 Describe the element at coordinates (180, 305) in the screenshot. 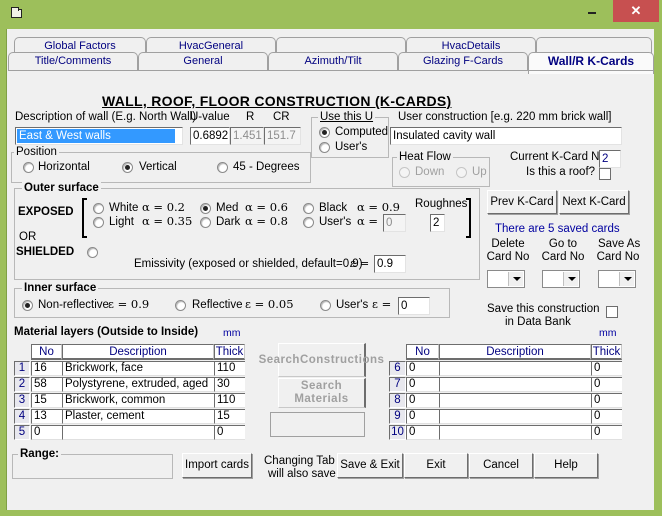

I see `reflective-radio` at that location.